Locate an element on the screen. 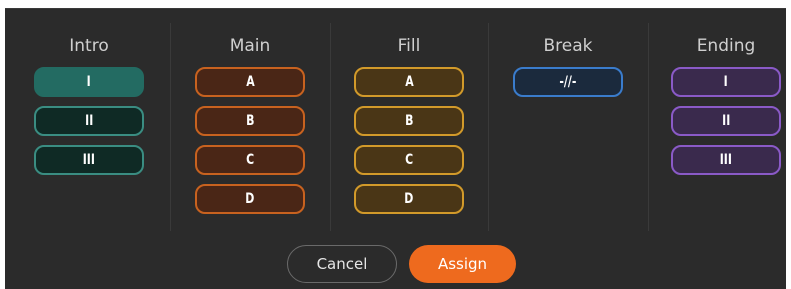 The image size is (791, 289). ending-pad-2: II is located at coordinates (726, 121).